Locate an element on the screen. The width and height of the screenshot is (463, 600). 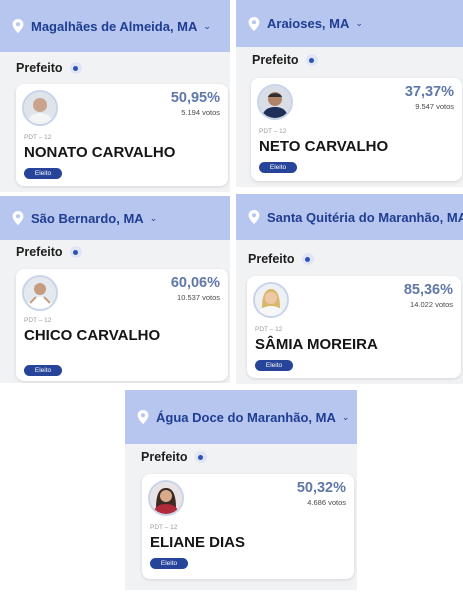
vote-count: 5.194 votos is located at coordinates (200, 112).